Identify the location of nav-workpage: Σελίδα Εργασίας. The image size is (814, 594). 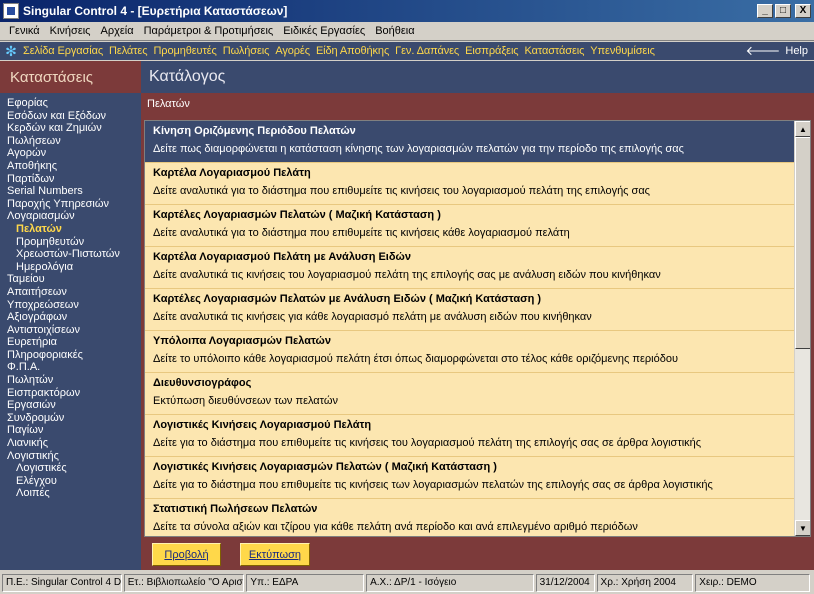
(63, 51).